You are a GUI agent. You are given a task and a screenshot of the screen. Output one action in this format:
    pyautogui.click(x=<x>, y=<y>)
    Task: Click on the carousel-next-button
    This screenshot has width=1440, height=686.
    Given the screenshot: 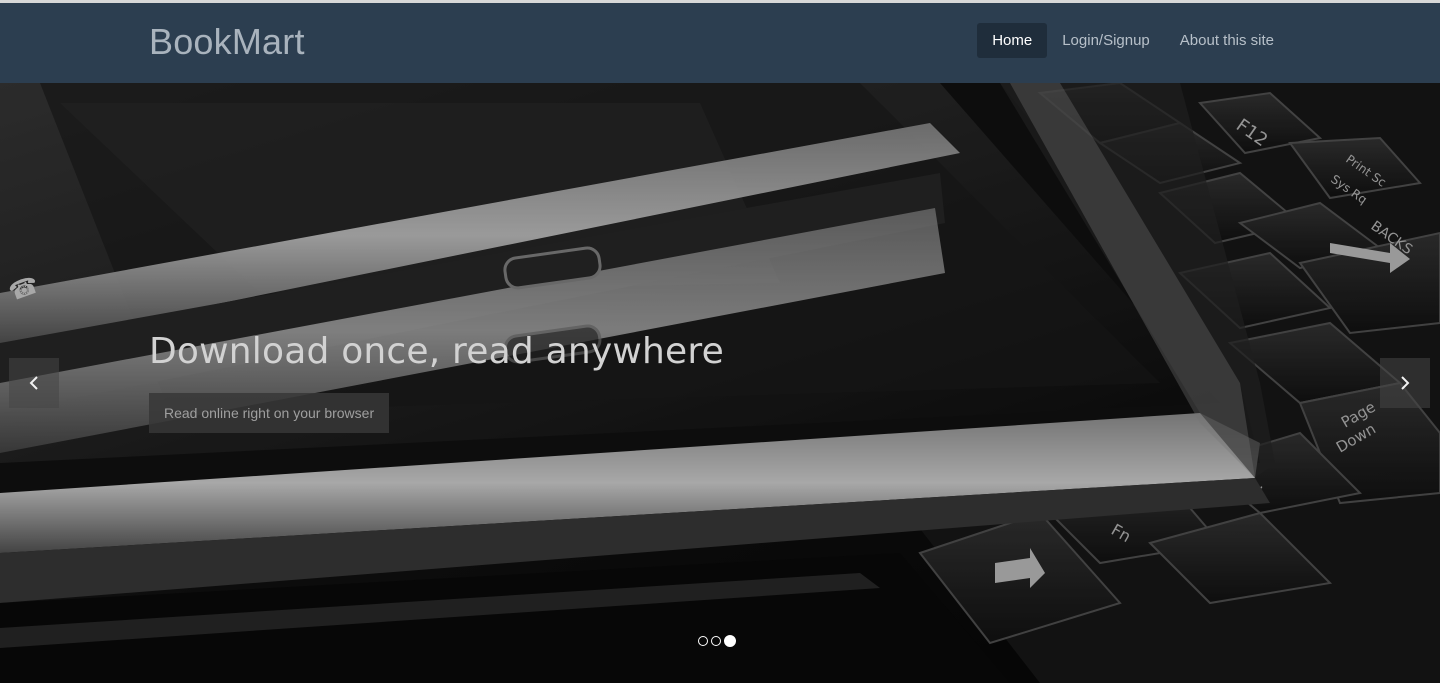 What is the action you would take?
    pyautogui.click(x=1405, y=383)
    